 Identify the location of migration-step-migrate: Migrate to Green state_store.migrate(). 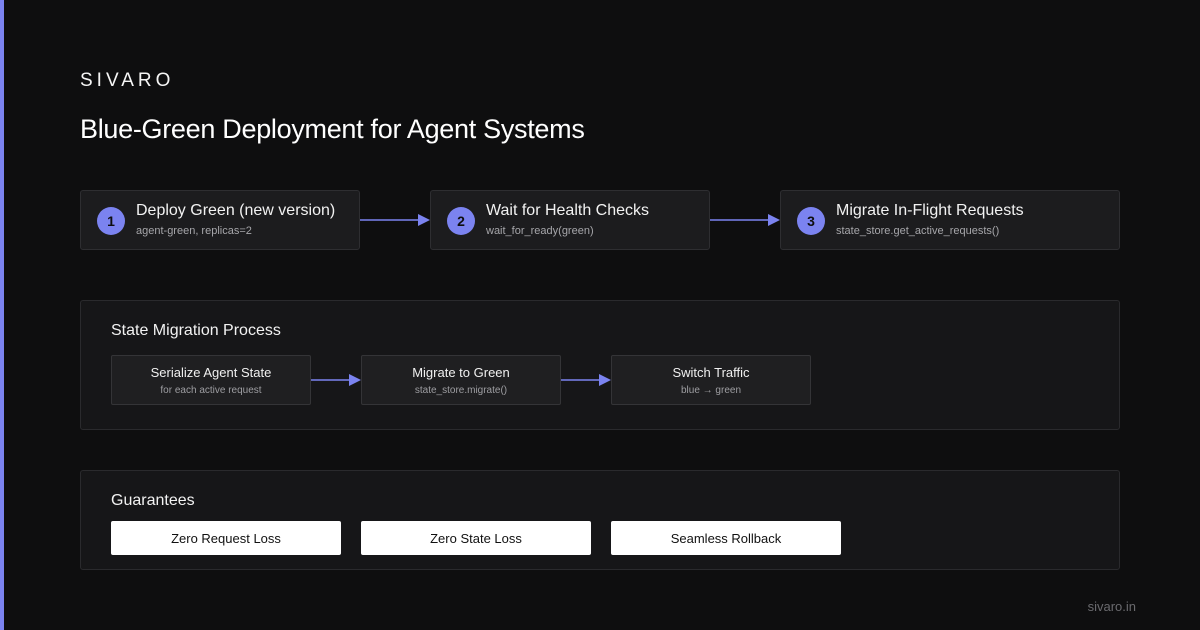
(461, 380).